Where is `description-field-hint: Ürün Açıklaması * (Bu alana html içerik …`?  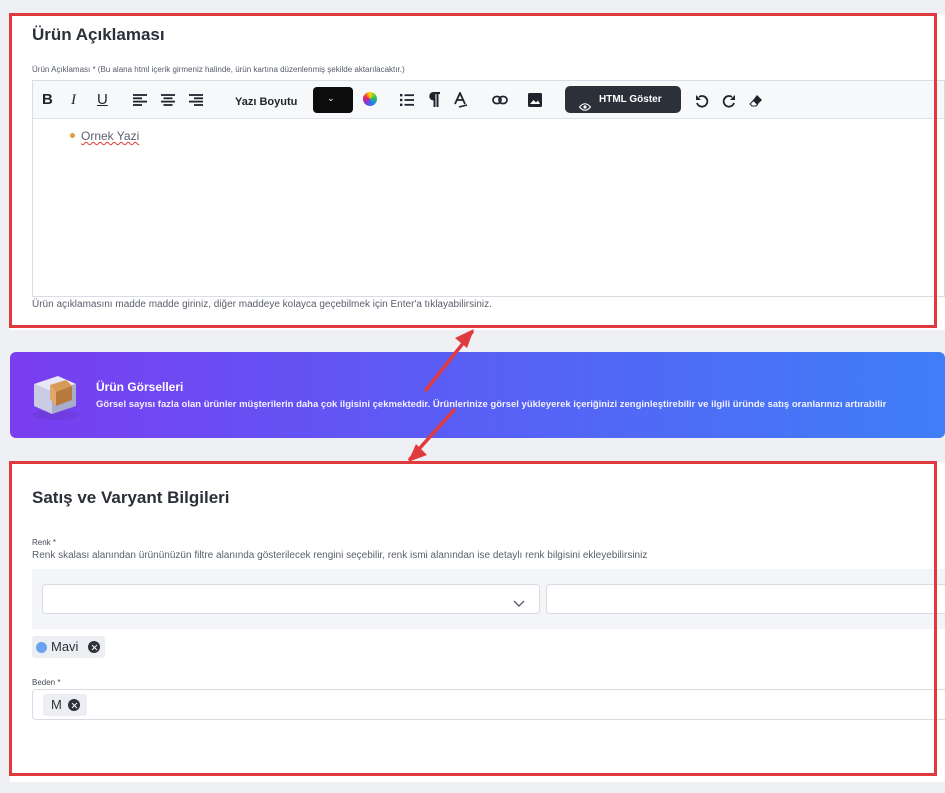 description-field-hint: Ürün Açıklaması * (Bu alana html içerik … is located at coordinates (218, 69).